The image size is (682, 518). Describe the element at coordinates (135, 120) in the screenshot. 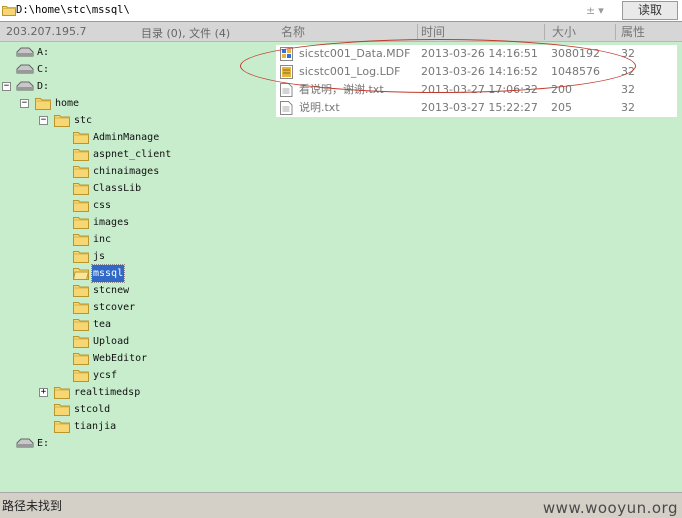

I see `tree-folder-stc: − stc` at that location.